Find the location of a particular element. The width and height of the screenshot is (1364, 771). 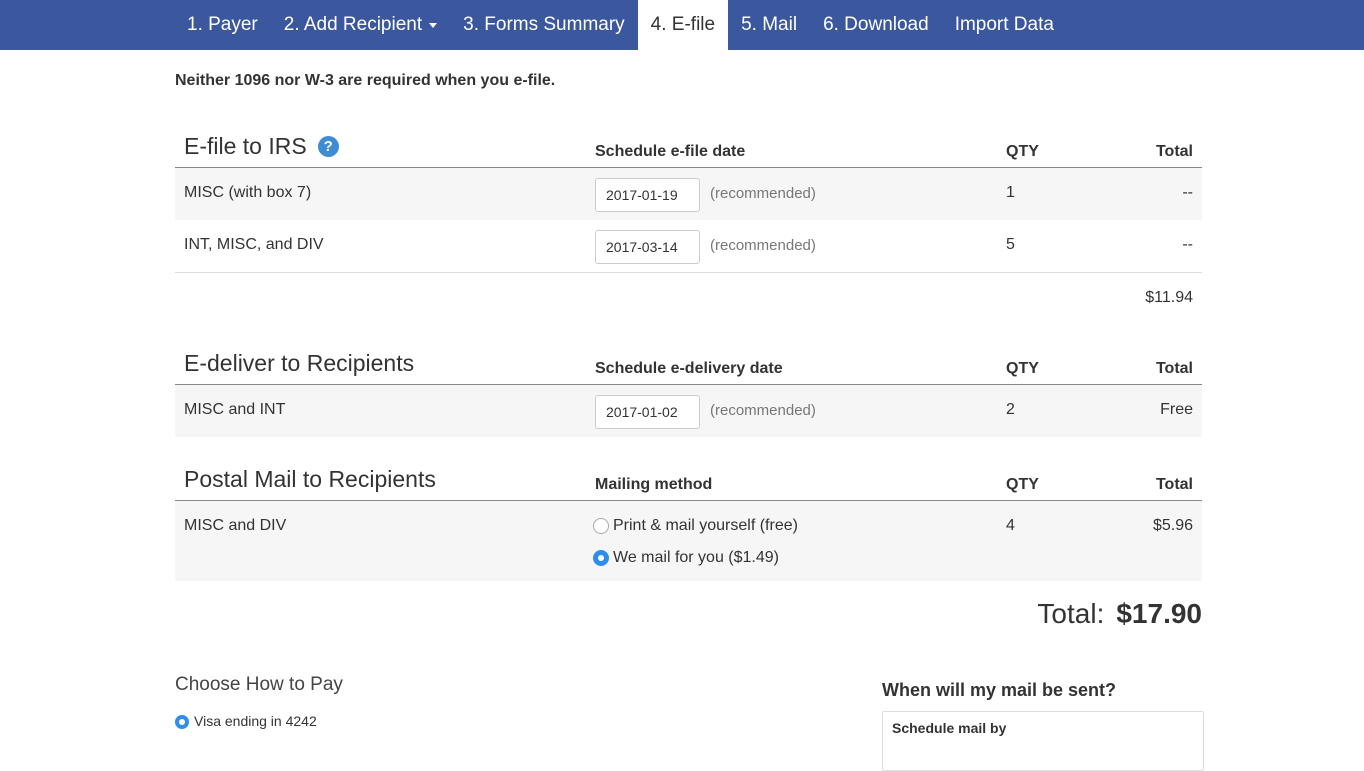

payment-option-visa: Visa ending in 4242 is located at coordinates (246, 721).